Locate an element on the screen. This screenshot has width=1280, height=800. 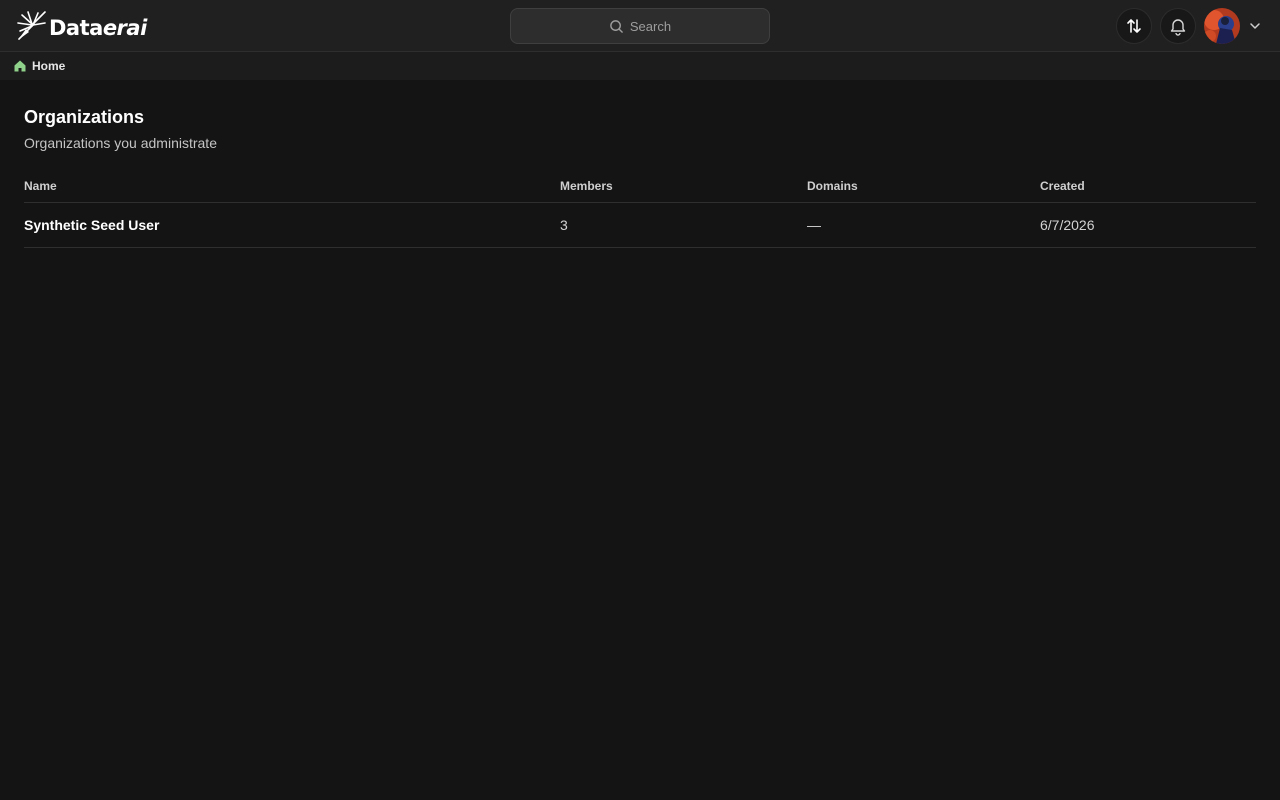
org-created: 6/7/2026 is located at coordinates (1067, 225).